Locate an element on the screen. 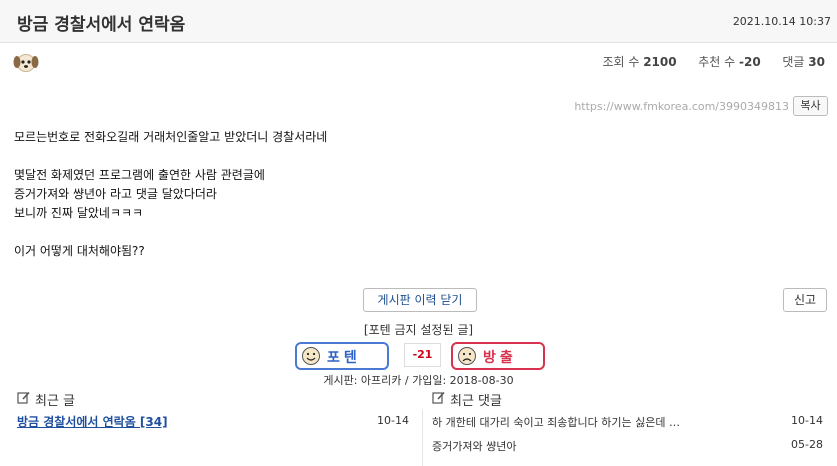  copy-url-button: 복사 is located at coordinates (810, 106).